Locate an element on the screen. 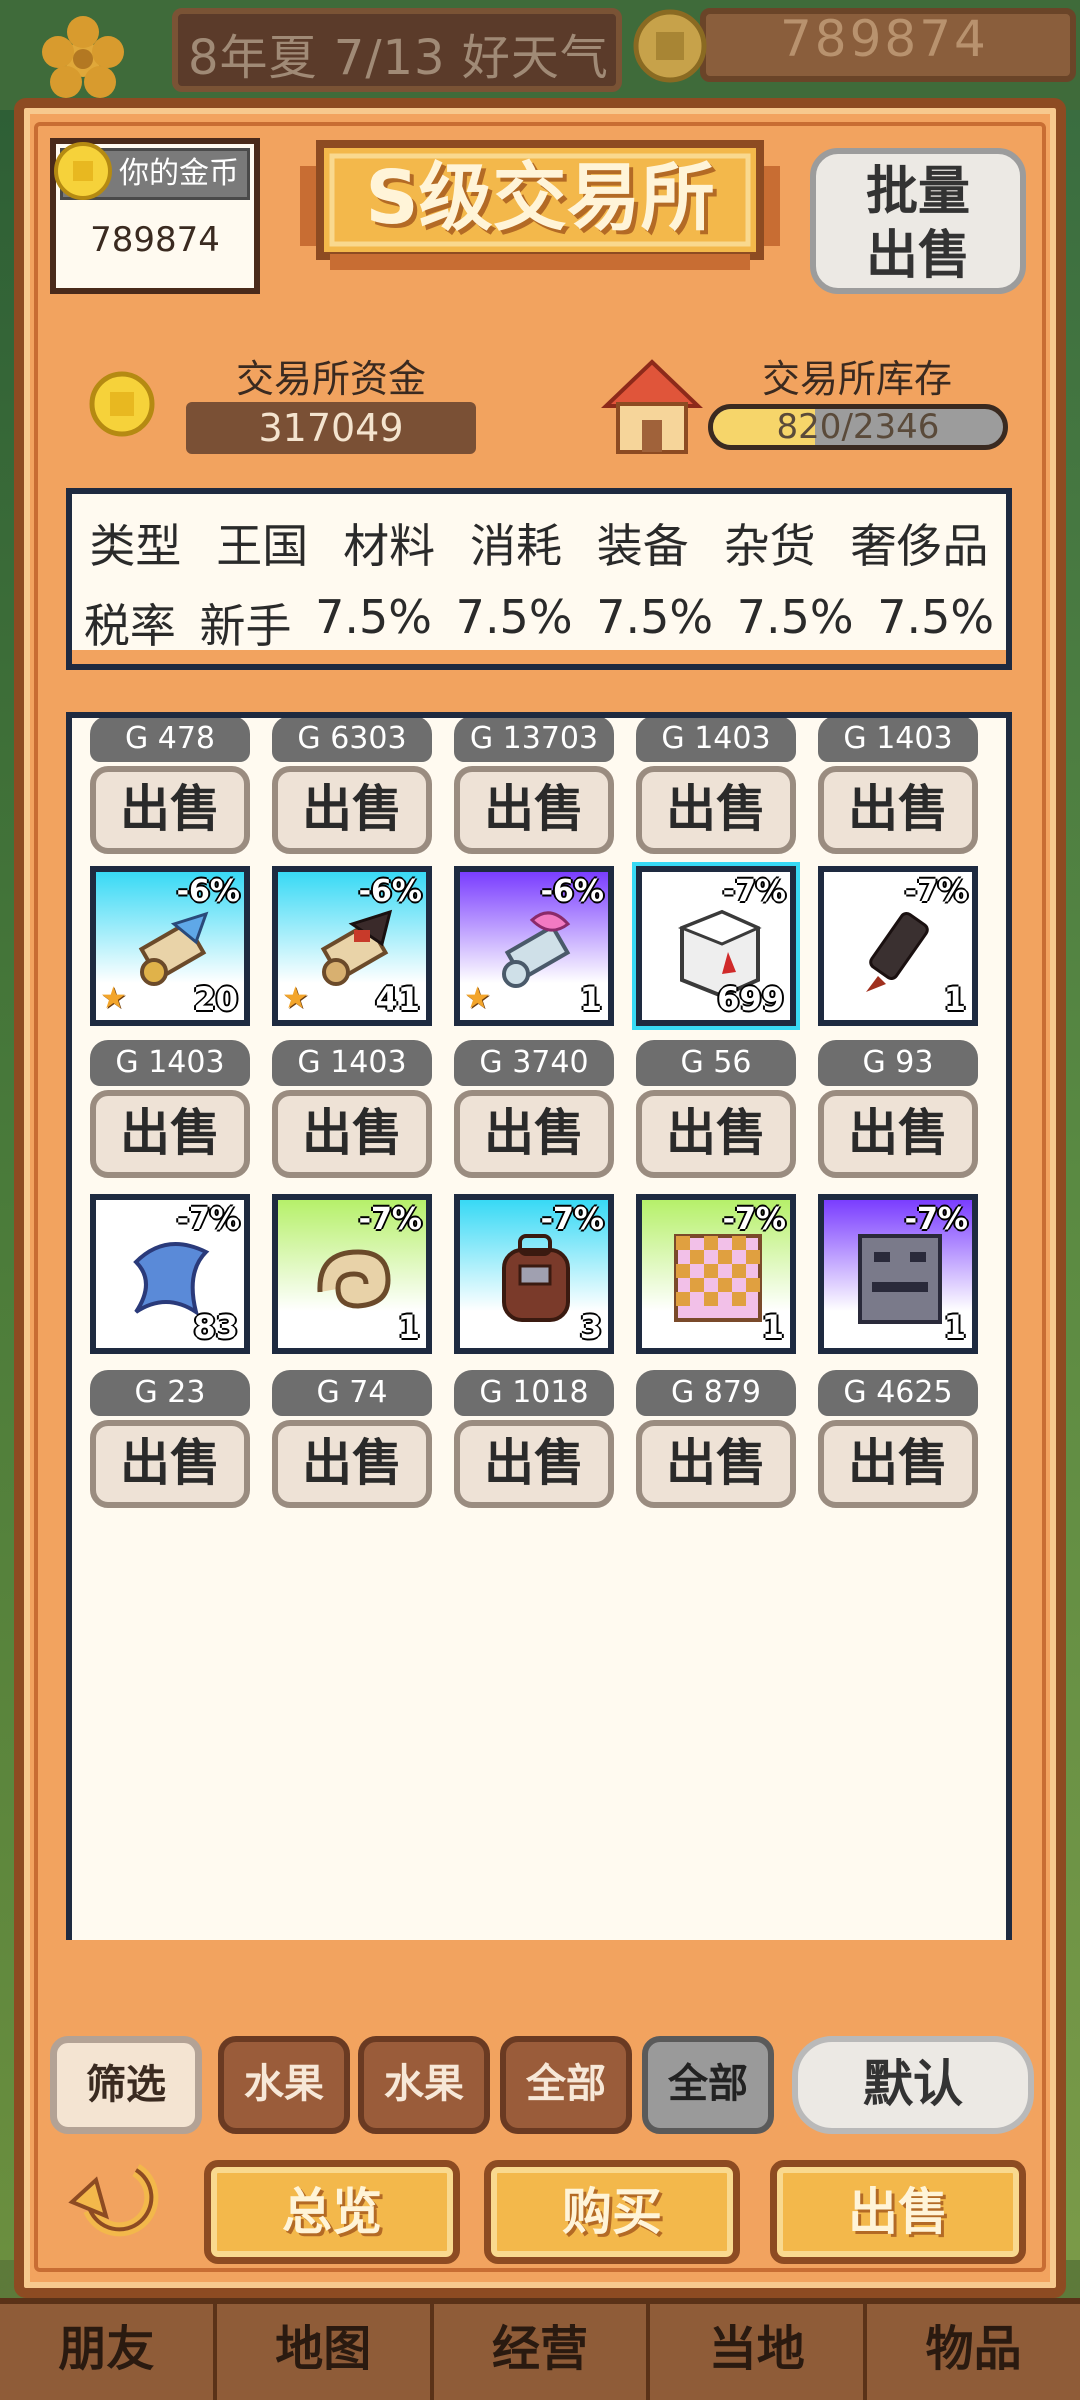  nav-friends: 朋友 is located at coordinates (108, 2352).